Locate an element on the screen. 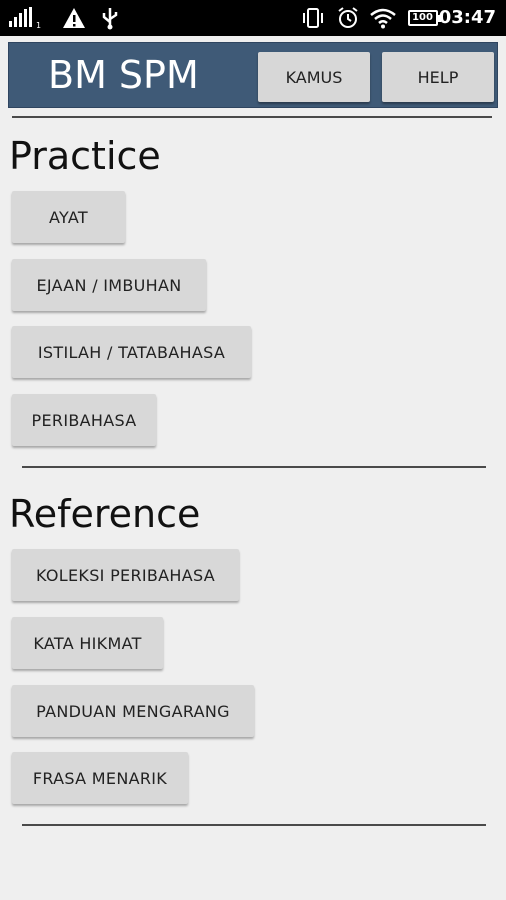  koleksi-peribahasa-button: KOLEKSI PERIBAHASA is located at coordinates (125, 575).